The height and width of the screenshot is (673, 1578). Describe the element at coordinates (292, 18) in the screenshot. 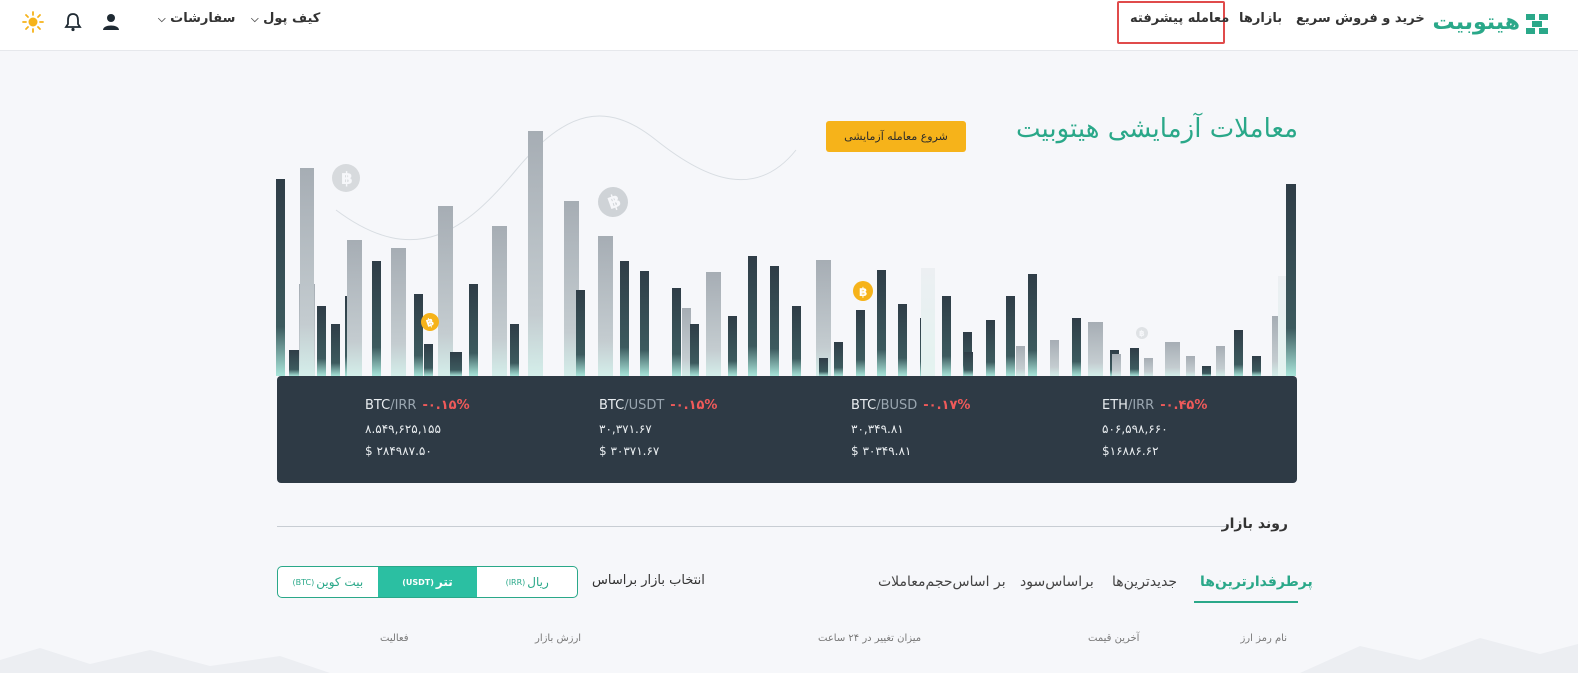

I see `wallet-label: کیف پول` at that location.